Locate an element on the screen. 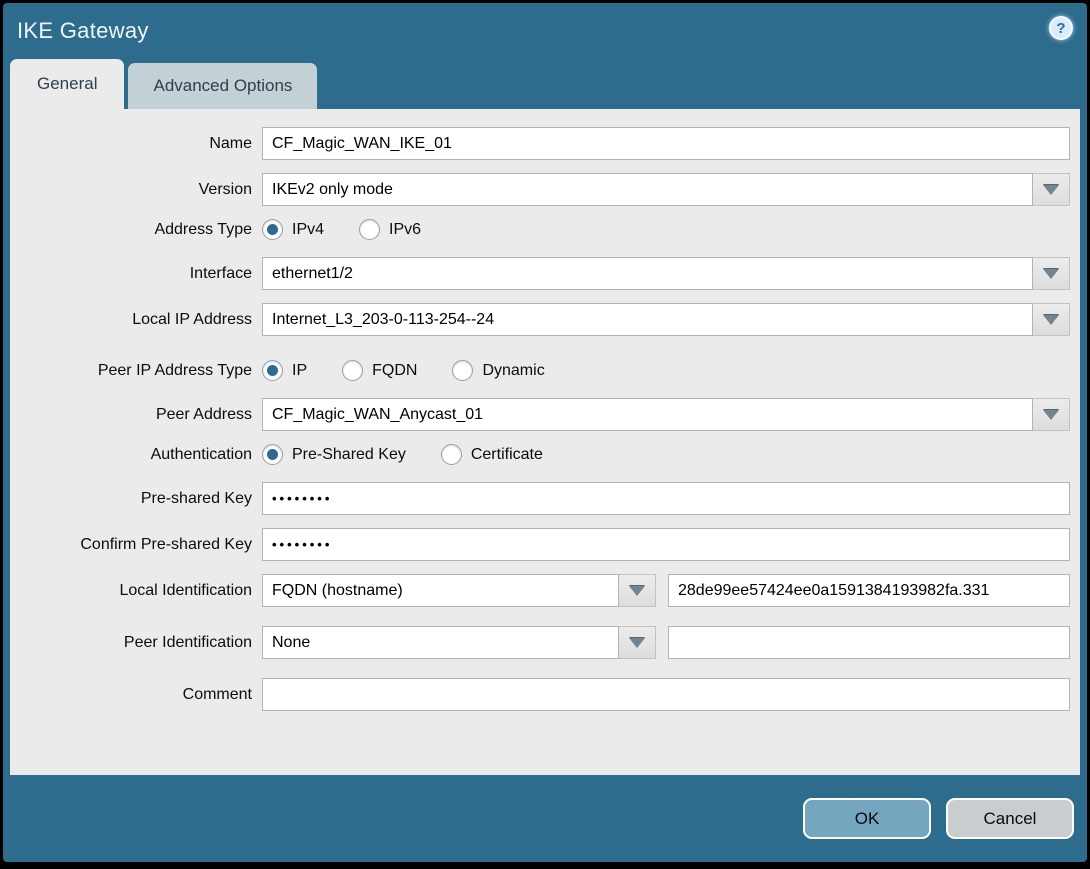 This screenshot has width=1090, height=869. radio-peer-ip: IP is located at coordinates (284, 370).